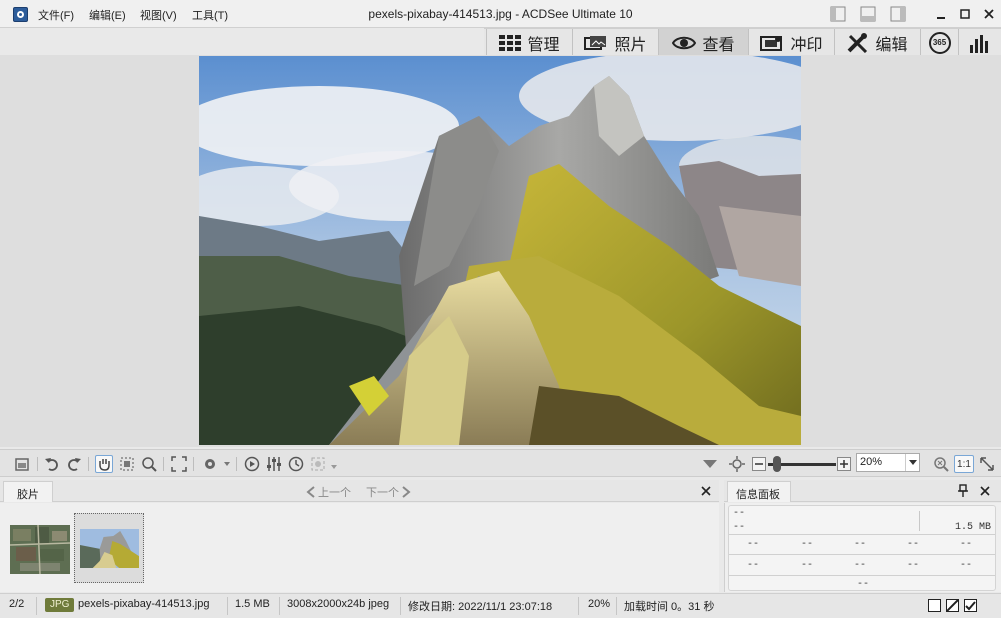 This screenshot has width=1001, height=618. Describe the element at coordinates (40, 549) in the screenshot. I see `aerial-thumbnail` at that location.